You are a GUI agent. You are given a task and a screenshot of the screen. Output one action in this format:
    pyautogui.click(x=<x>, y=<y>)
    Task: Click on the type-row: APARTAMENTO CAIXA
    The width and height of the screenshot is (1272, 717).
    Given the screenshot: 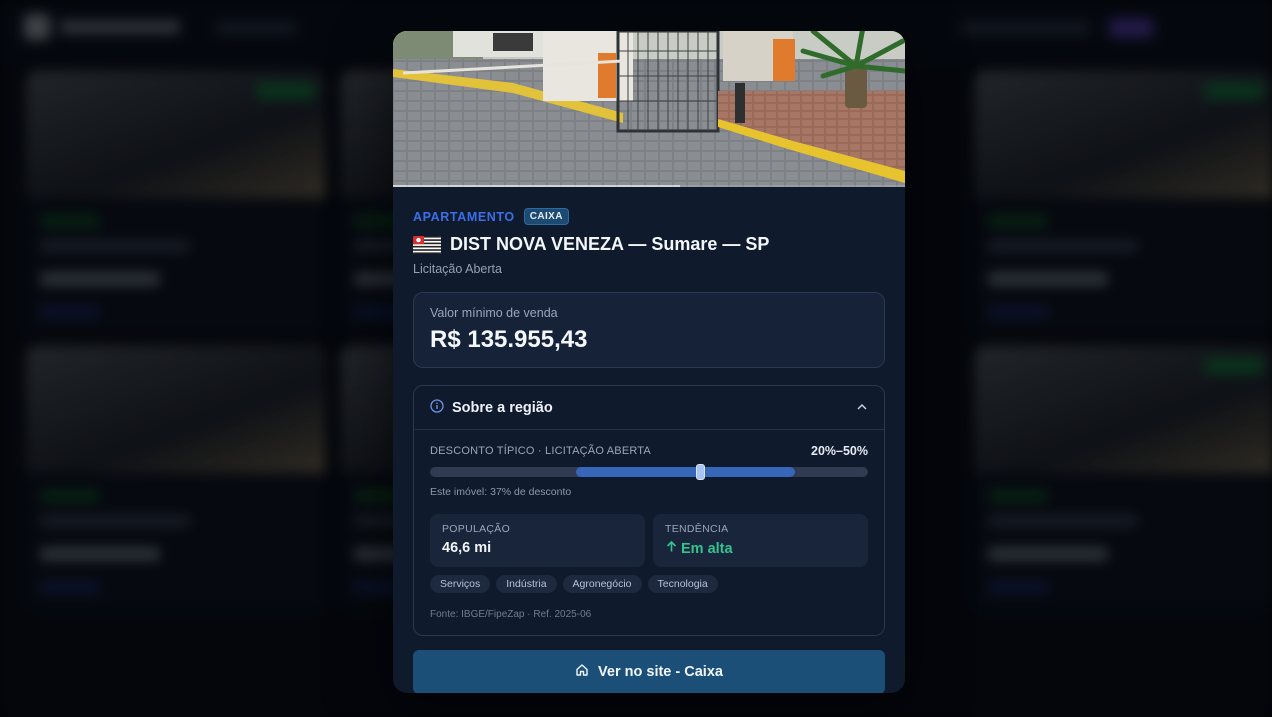 What is the action you would take?
    pyautogui.click(x=649, y=216)
    